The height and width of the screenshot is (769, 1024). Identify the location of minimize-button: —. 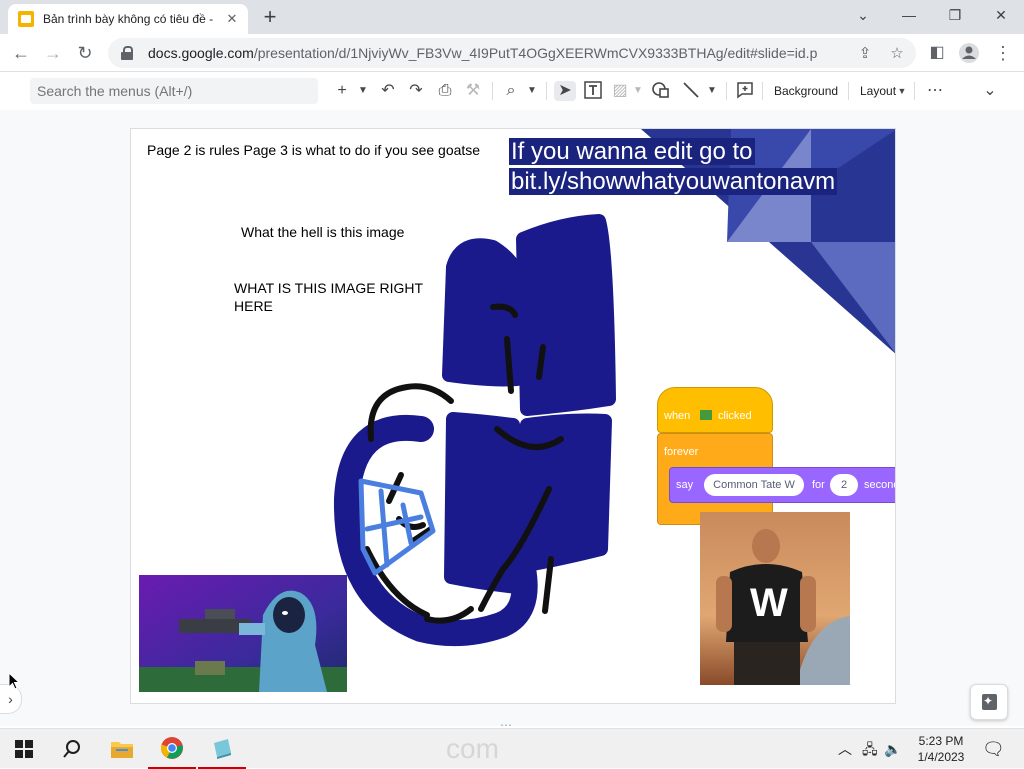
(909, 15).